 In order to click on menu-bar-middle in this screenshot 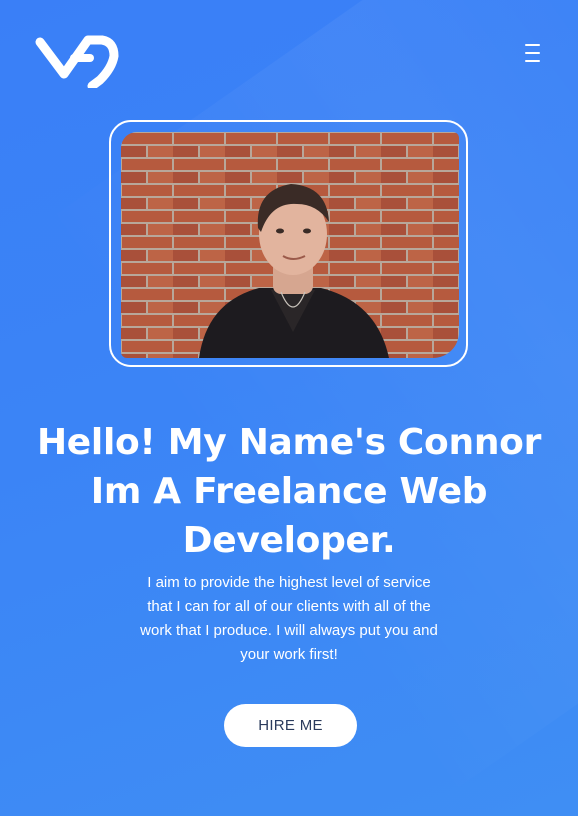, I will do `click(532, 53)`.